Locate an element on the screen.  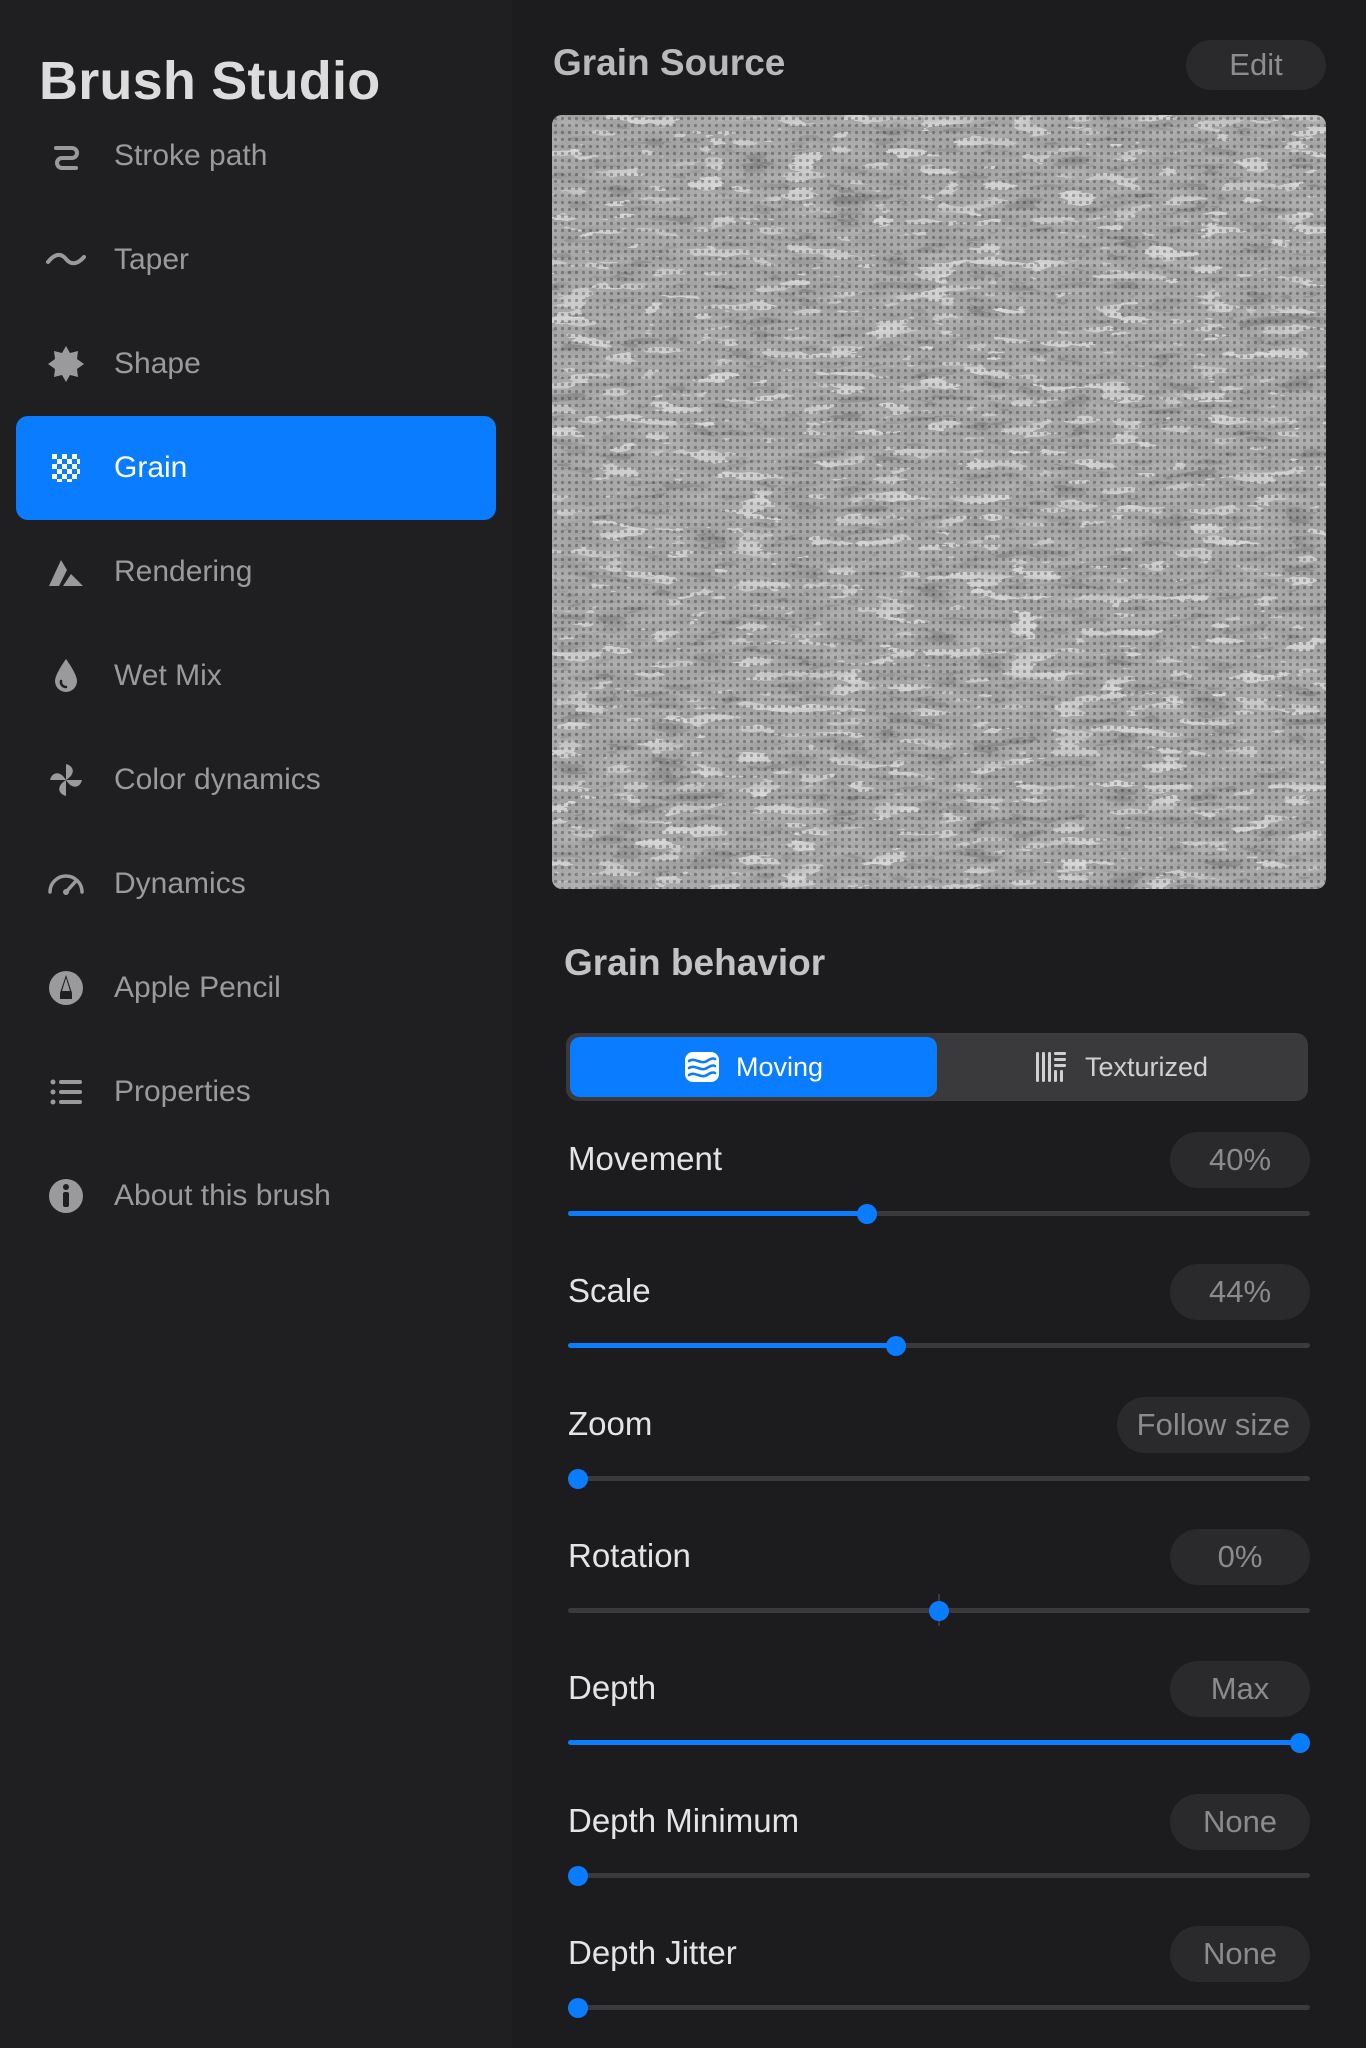
sidebar-item-label: Taper is located at coordinates (152, 259).